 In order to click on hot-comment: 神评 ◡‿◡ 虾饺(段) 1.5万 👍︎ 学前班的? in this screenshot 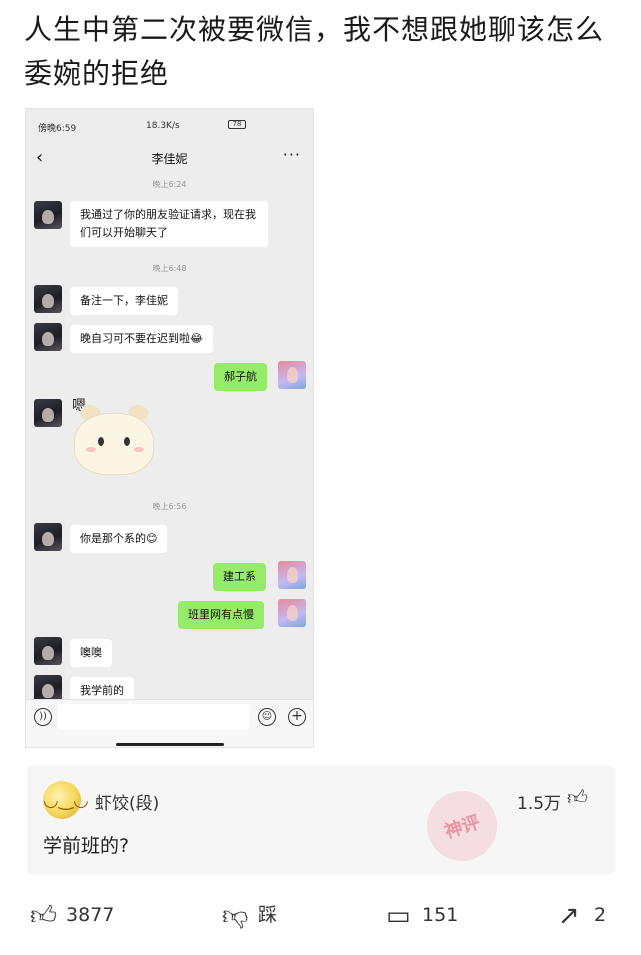, I will do `click(321, 820)`.